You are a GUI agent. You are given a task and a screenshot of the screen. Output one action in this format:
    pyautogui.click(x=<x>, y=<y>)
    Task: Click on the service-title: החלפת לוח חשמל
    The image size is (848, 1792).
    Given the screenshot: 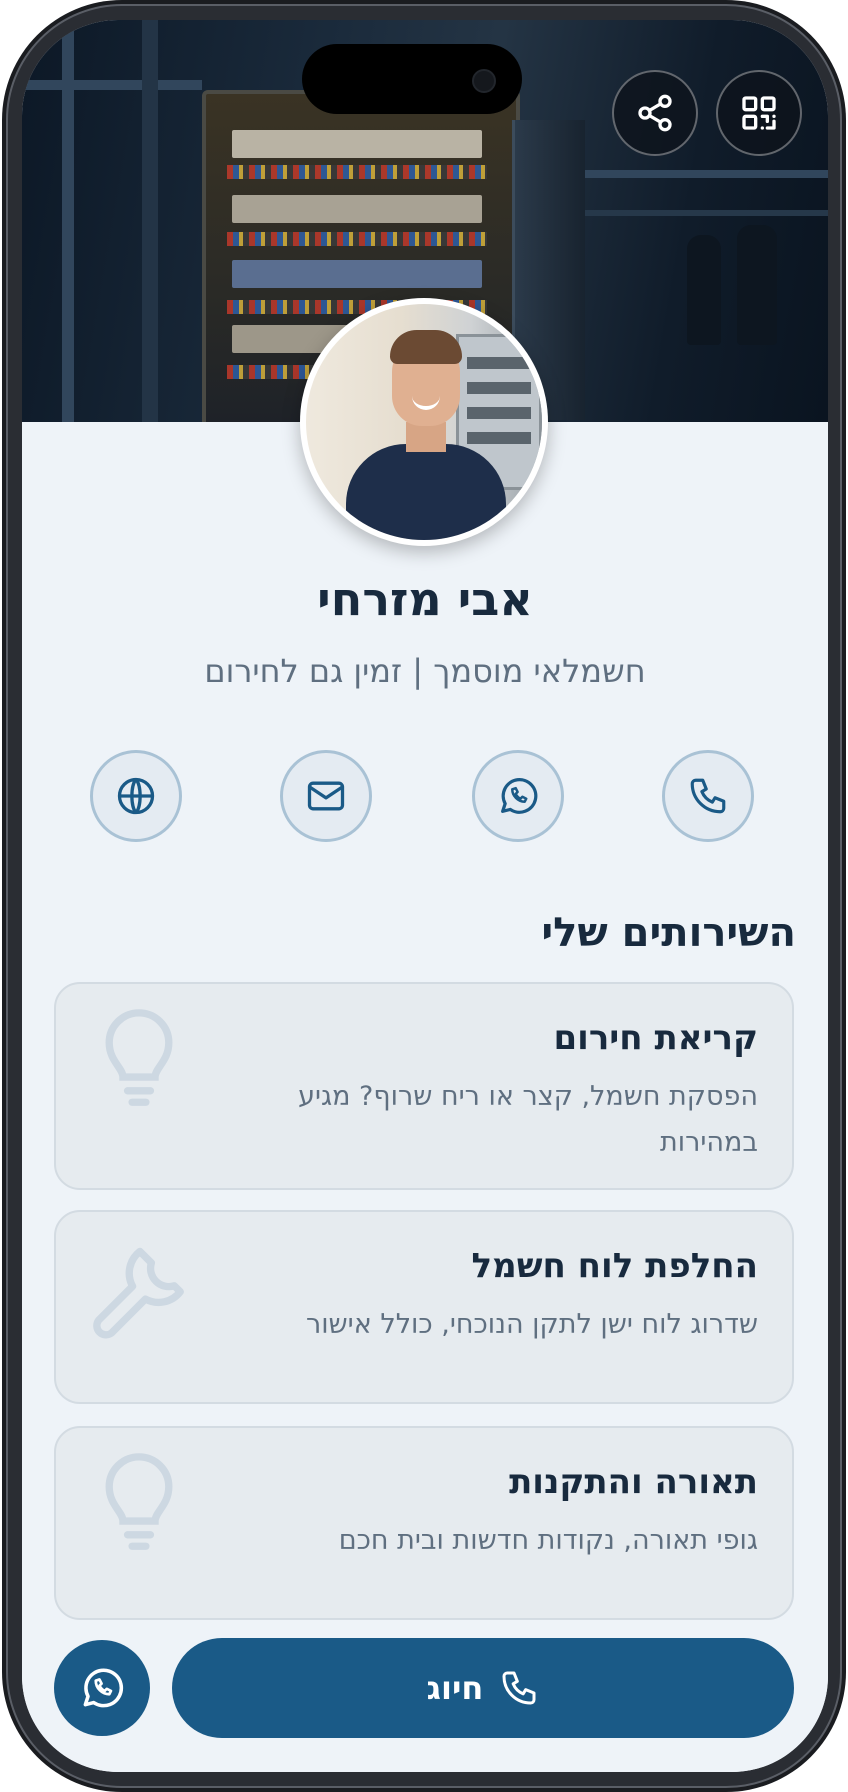 What is the action you would take?
    pyautogui.click(x=614, y=1266)
    